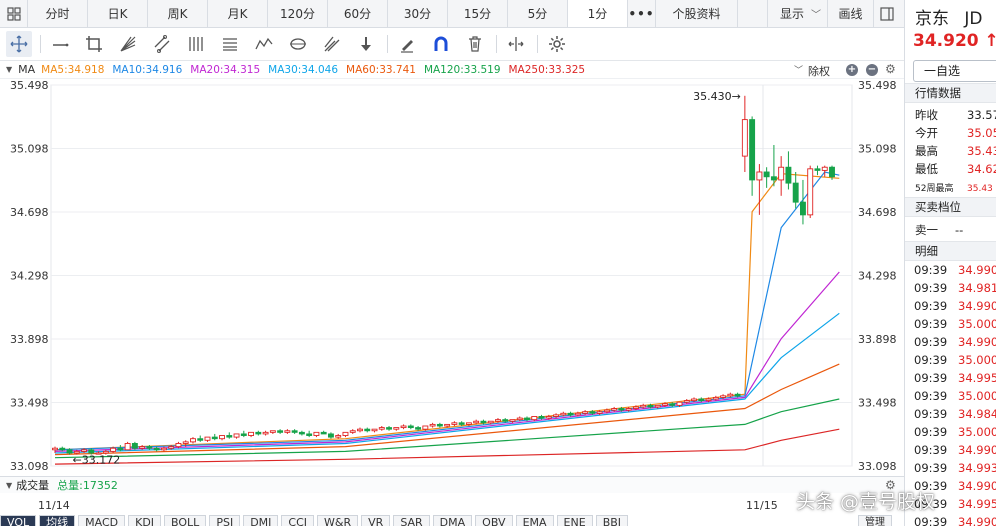 The width and height of the screenshot is (996, 526). Describe the element at coordinates (29, 276) in the screenshot. I see `y-tick-label-left: 34.298` at that location.